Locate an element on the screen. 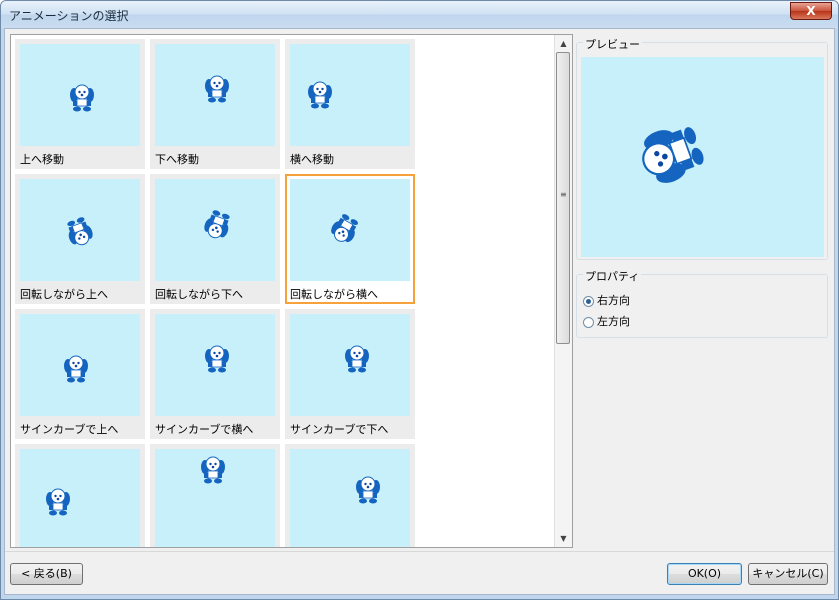  tile-label: 下へ移動 is located at coordinates (177, 159).